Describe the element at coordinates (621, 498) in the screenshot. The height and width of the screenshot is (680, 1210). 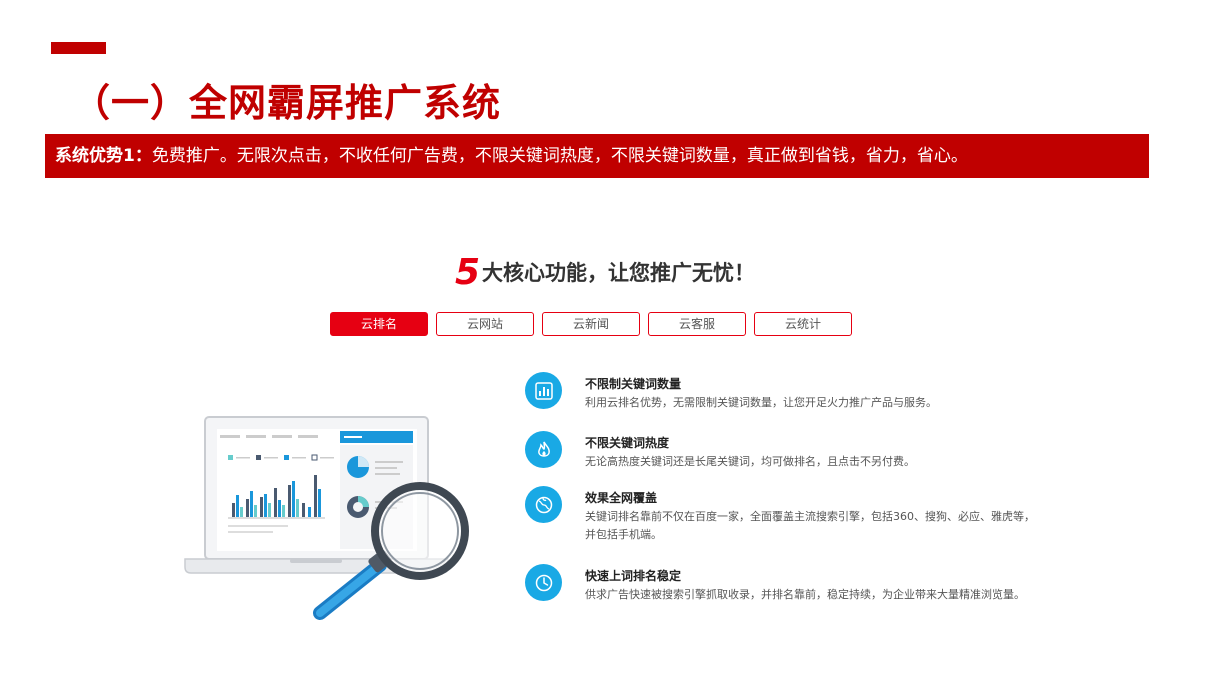
I see `feature-title: 效果全网覆盖` at that location.